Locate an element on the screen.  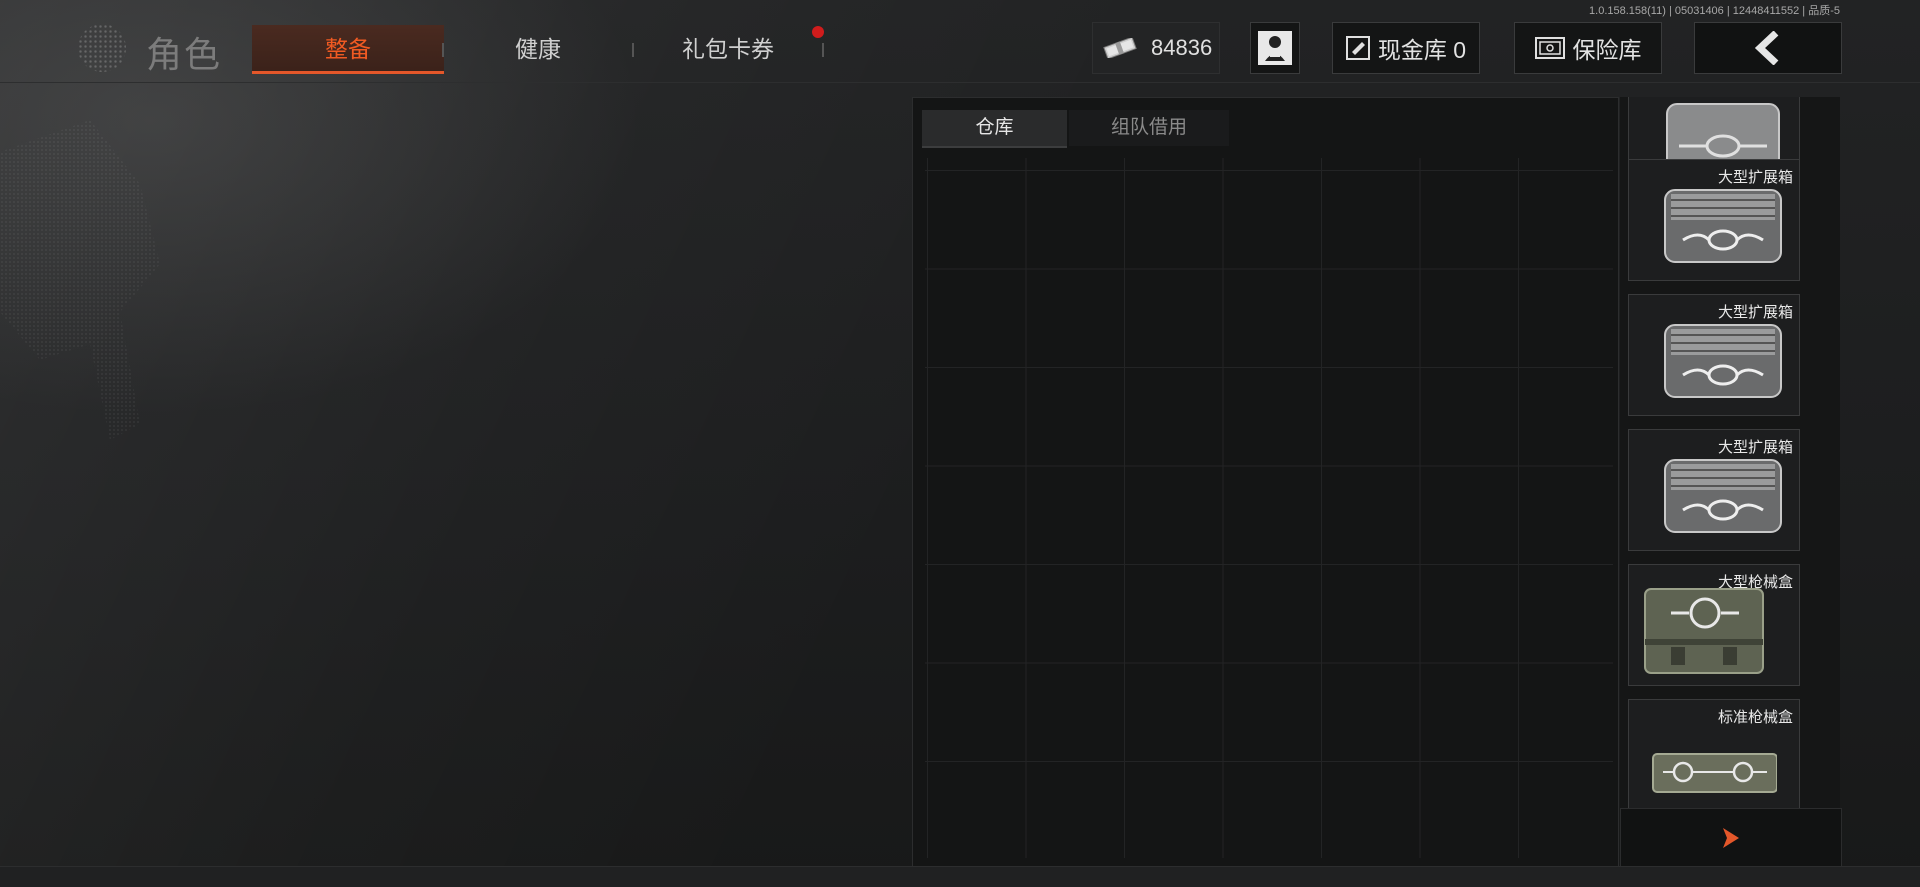
currency-display: 84836 is located at coordinates (1156, 48).